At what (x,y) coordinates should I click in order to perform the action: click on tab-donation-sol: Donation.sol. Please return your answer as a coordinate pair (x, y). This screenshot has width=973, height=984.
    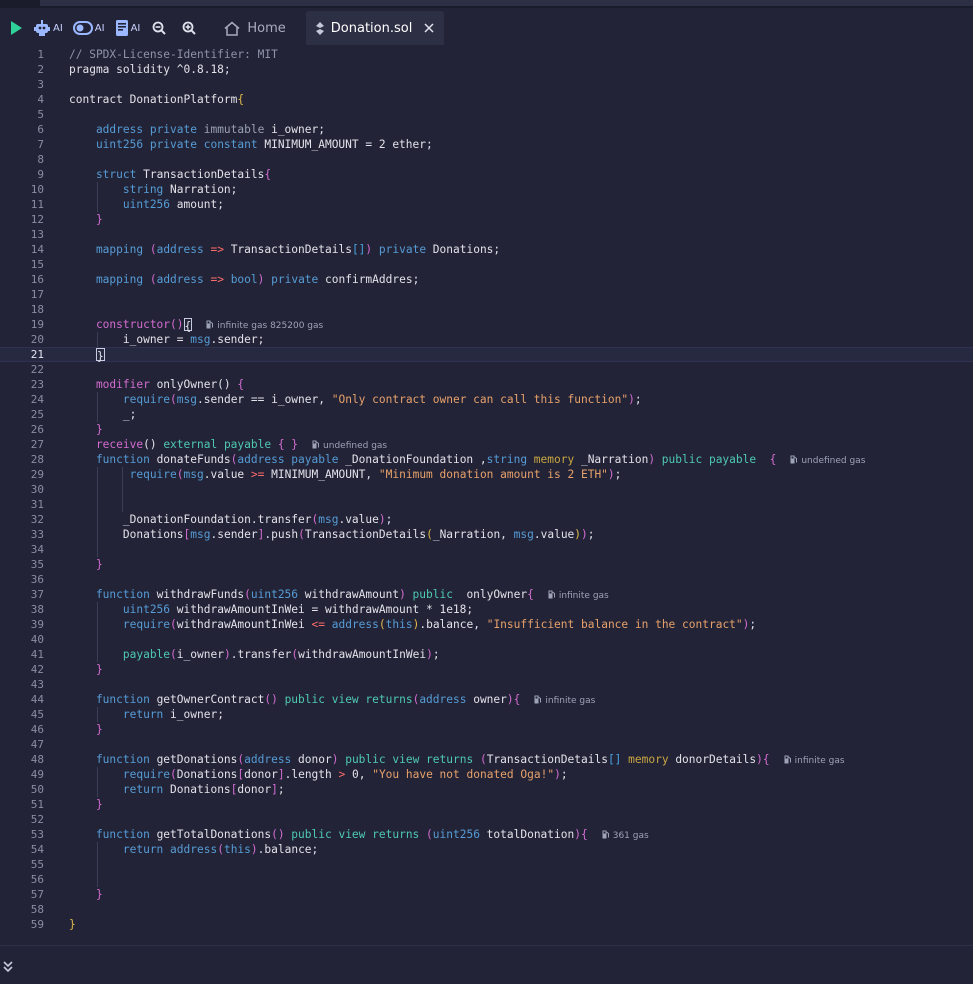
    Looking at the image, I should click on (375, 28).